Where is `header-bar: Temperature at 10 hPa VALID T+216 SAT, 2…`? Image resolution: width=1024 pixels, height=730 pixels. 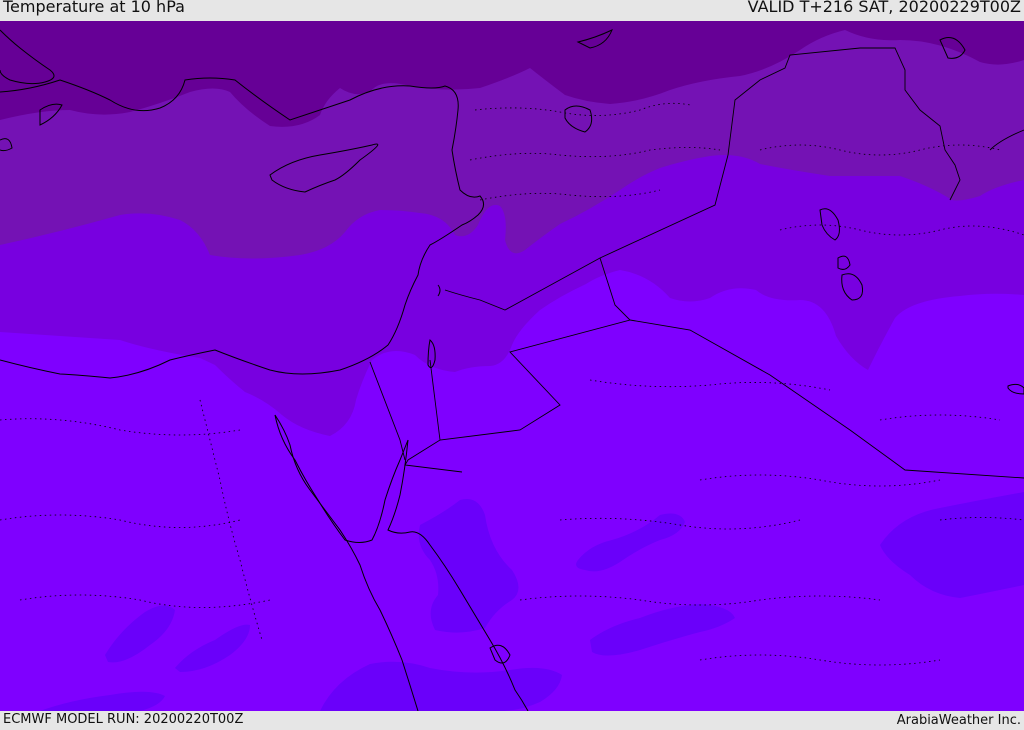 header-bar: Temperature at 10 hPa VALID T+216 SAT, 2… is located at coordinates (512, 10).